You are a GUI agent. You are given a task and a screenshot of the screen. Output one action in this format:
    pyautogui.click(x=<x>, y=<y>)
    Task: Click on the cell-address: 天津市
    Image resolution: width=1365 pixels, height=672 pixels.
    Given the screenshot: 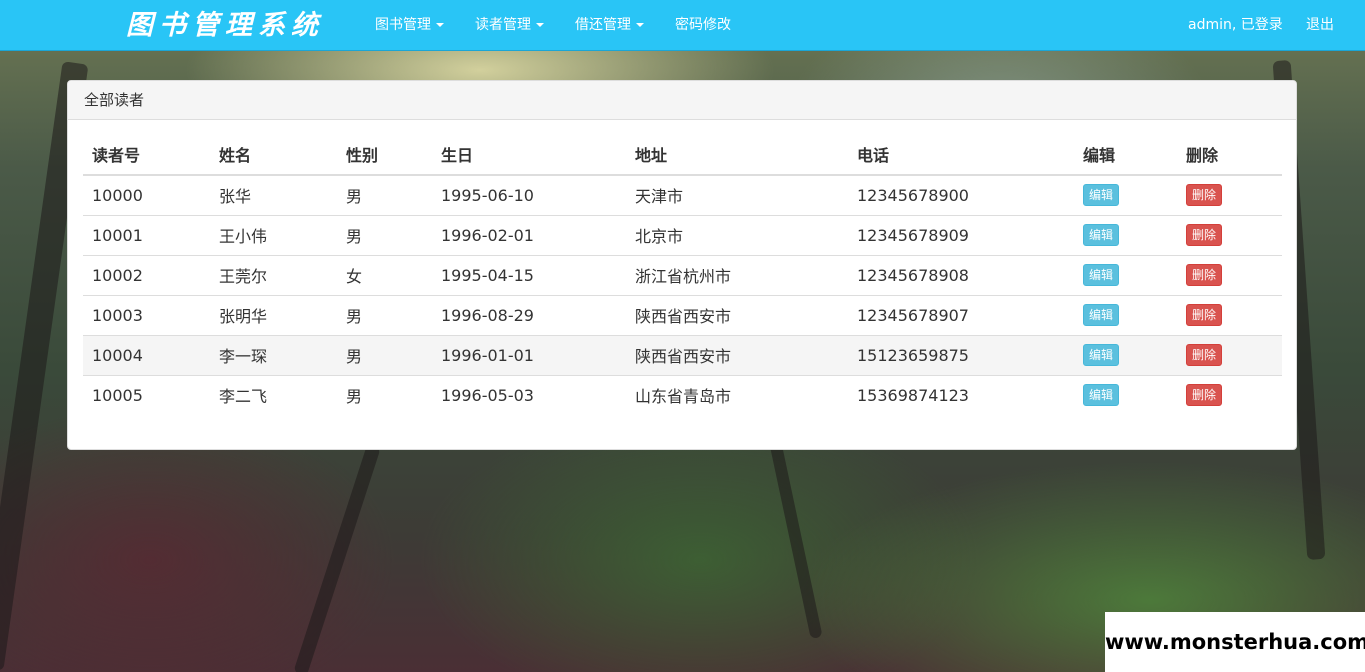 What is the action you would take?
    pyautogui.click(x=737, y=195)
    